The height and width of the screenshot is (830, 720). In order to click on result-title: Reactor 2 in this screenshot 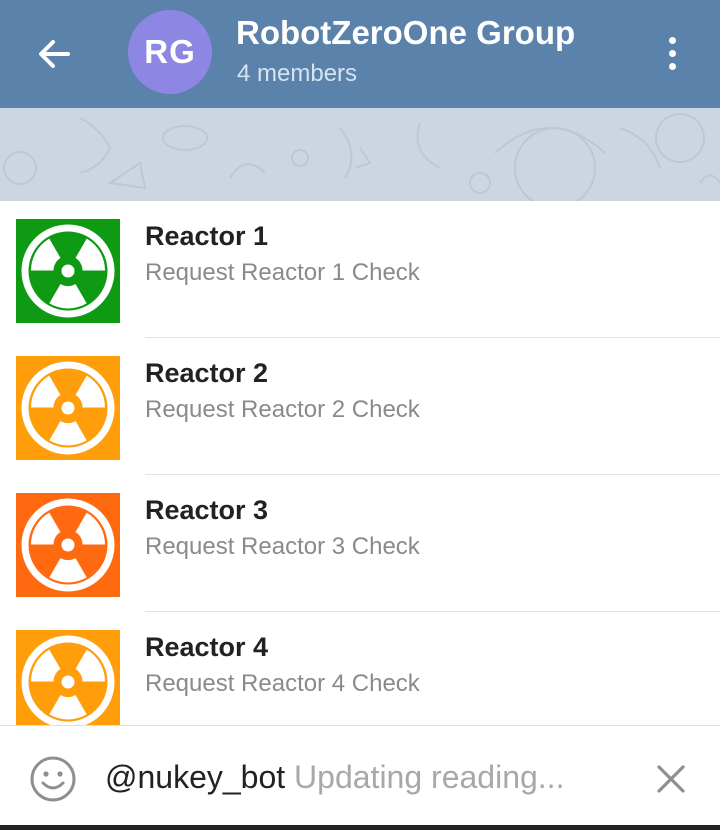, I will do `click(207, 373)`.